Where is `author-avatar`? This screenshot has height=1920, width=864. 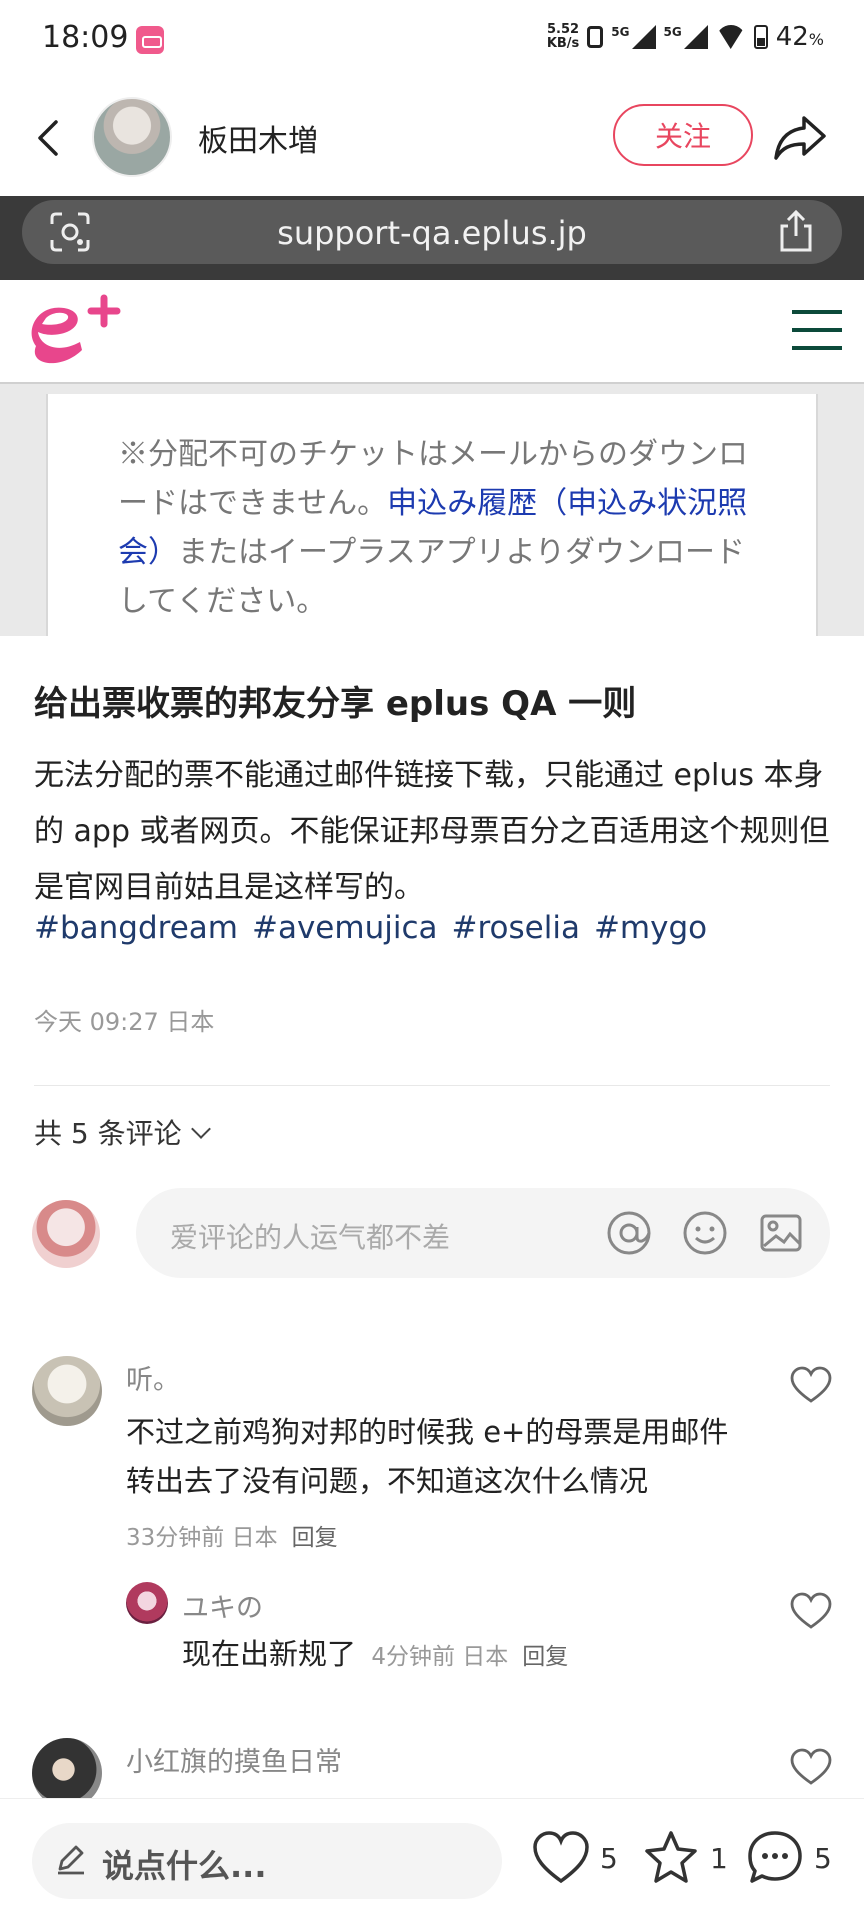
author-avatar is located at coordinates (132, 137).